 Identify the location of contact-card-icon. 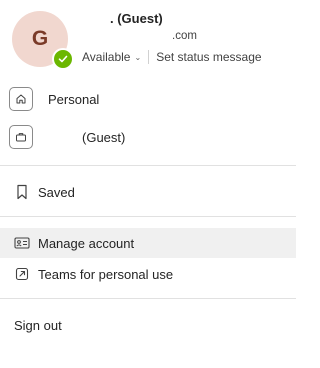
(22, 243).